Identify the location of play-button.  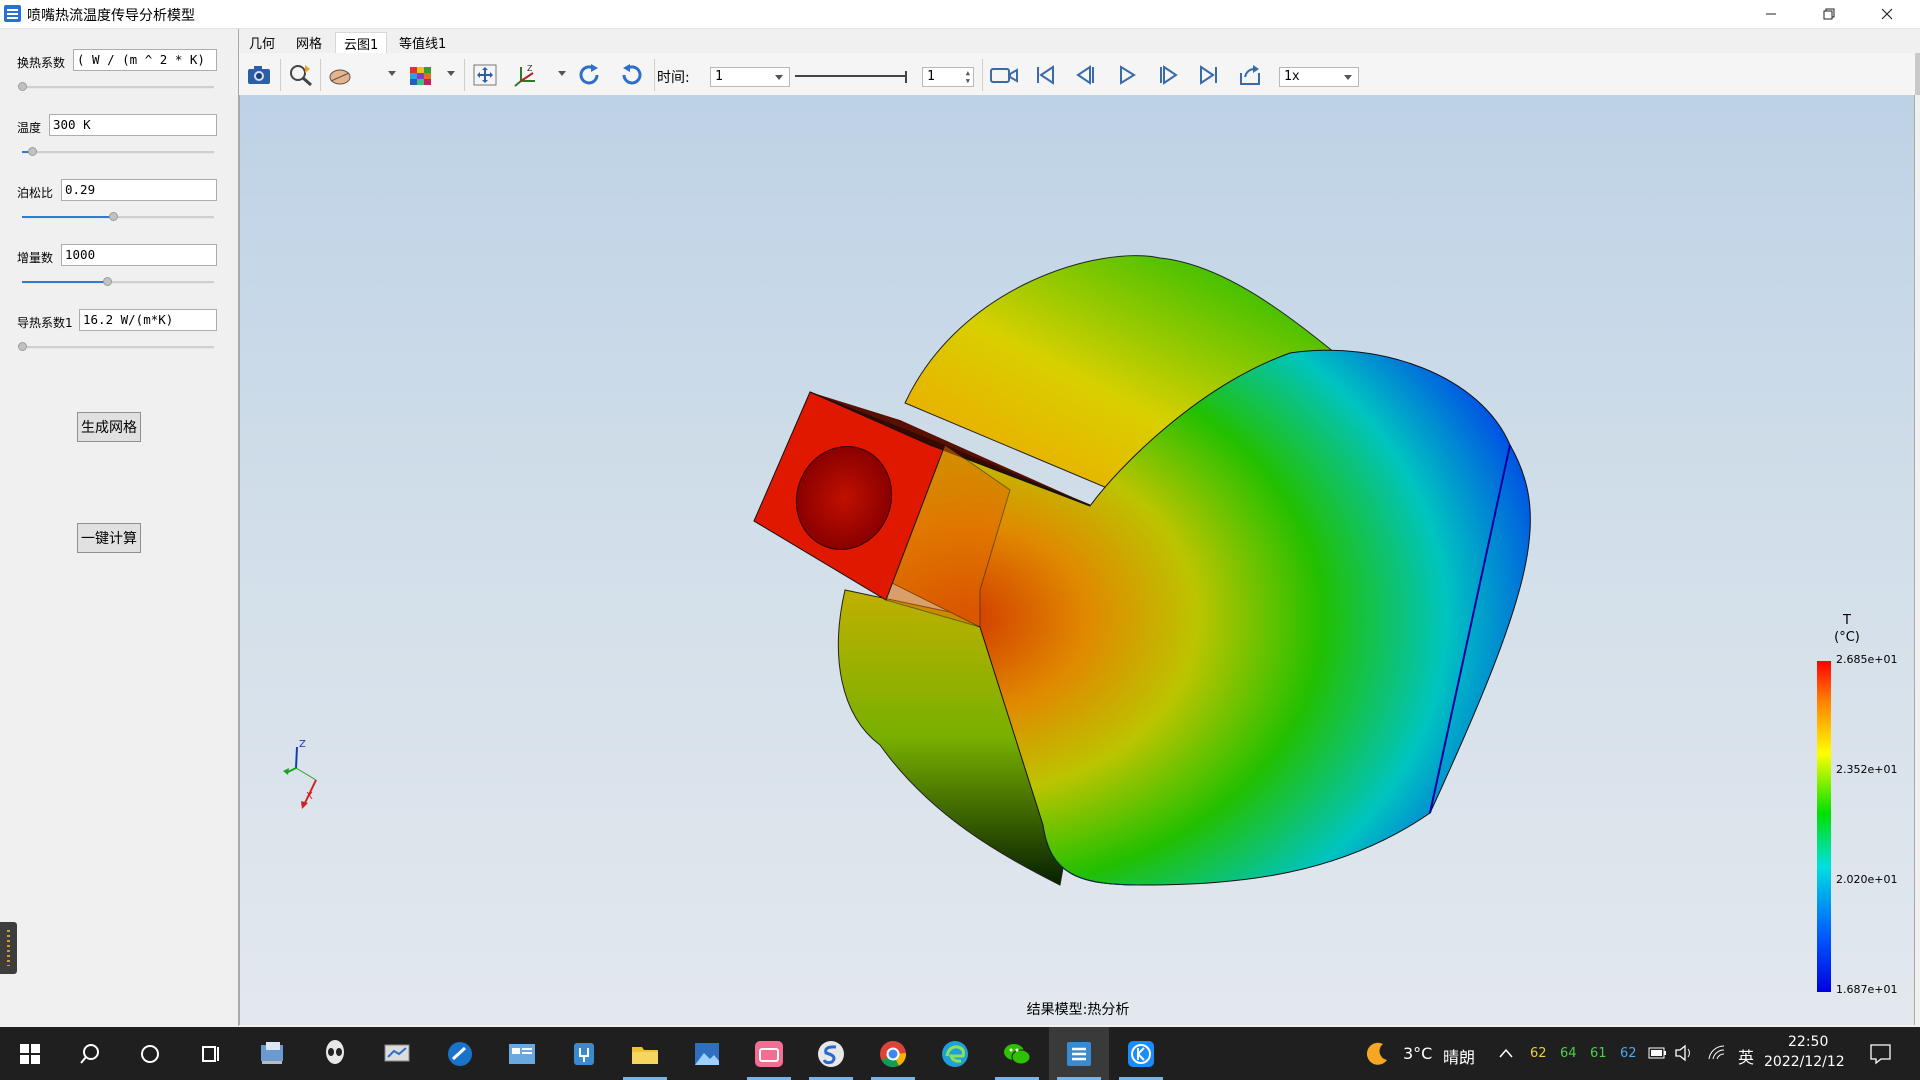
(1127, 75).